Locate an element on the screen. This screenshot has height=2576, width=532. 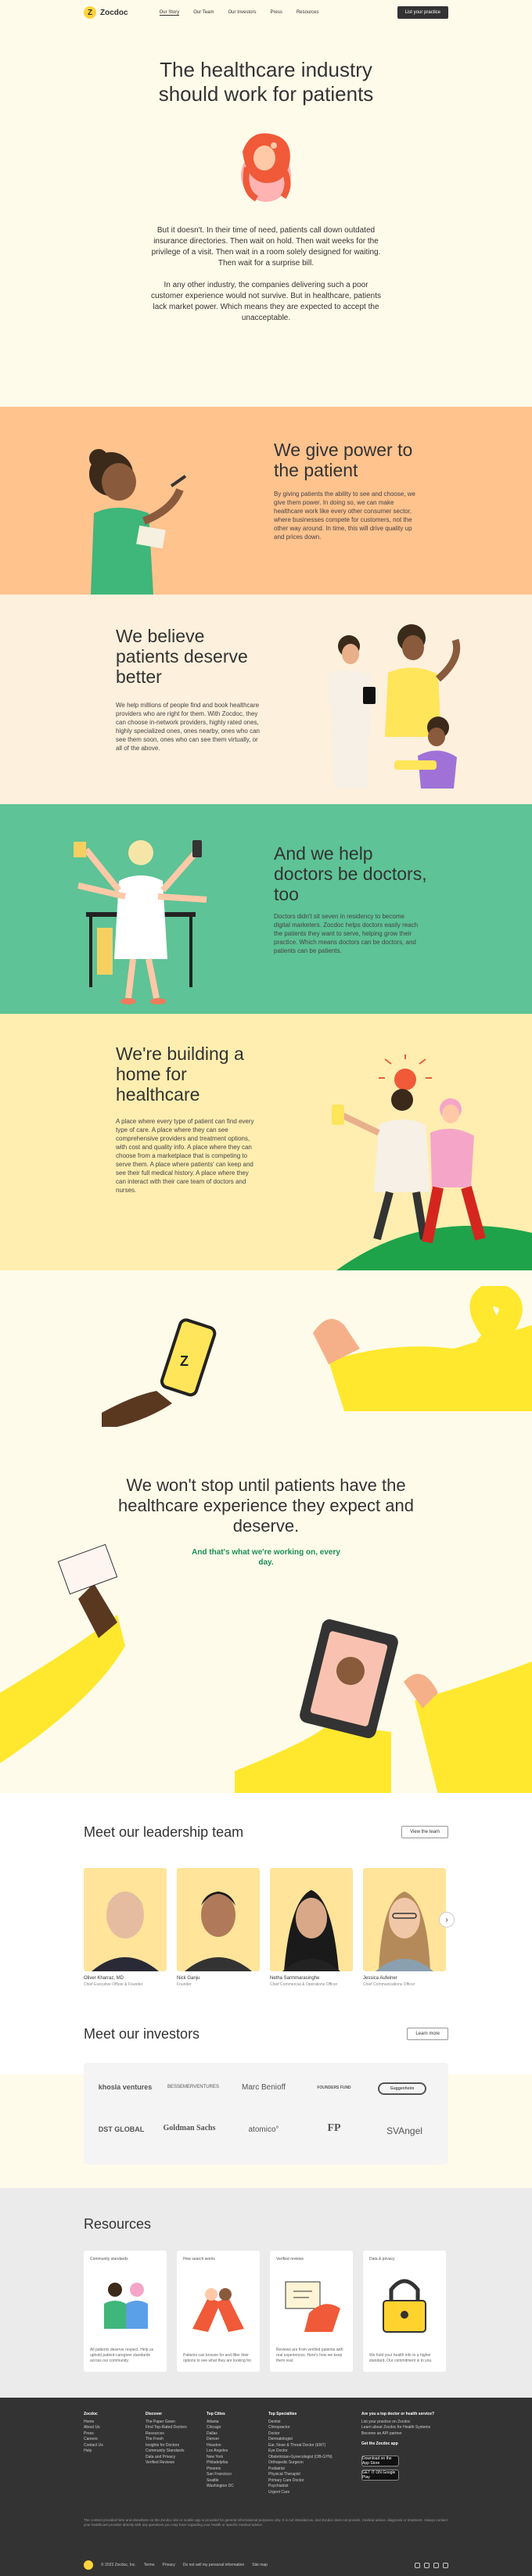
footer-link: Learn about Zocdoc for Health Systems is located at coordinates (404, 2428).